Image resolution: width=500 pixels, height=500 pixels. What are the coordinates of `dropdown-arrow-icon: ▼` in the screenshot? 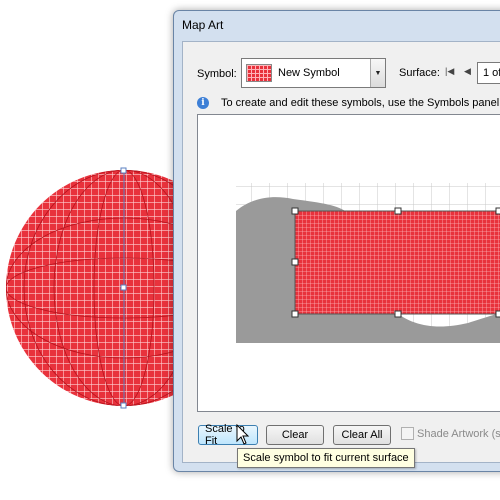 It's located at (377, 73).